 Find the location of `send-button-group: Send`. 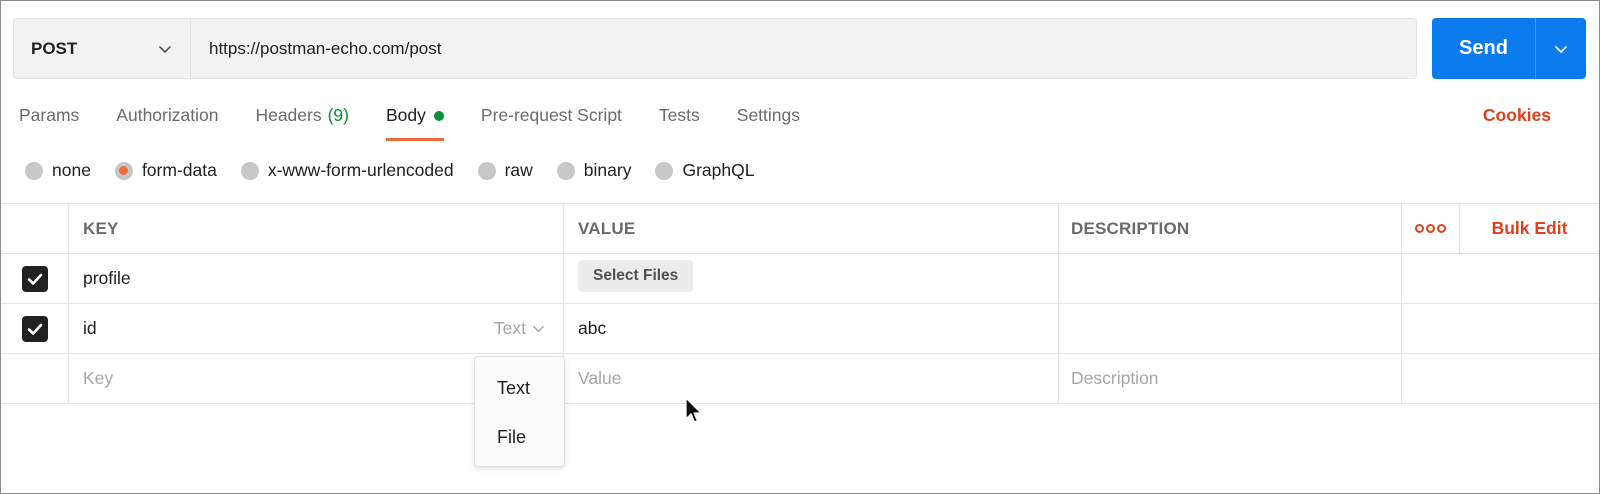

send-button-group: Send is located at coordinates (1509, 48).